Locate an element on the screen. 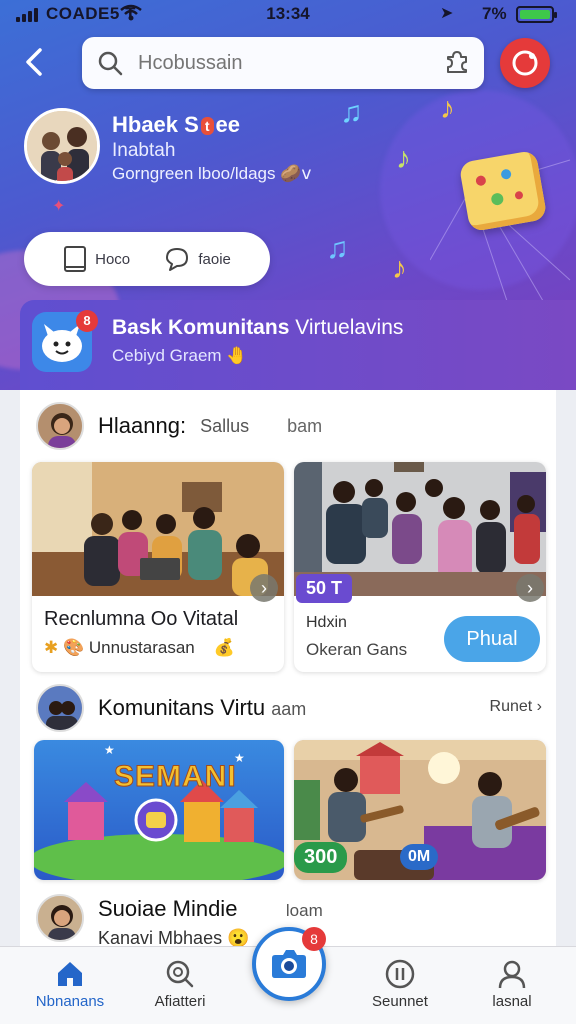 This screenshot has width=576, height=1024. record-button is located at coordinates (525, 63).